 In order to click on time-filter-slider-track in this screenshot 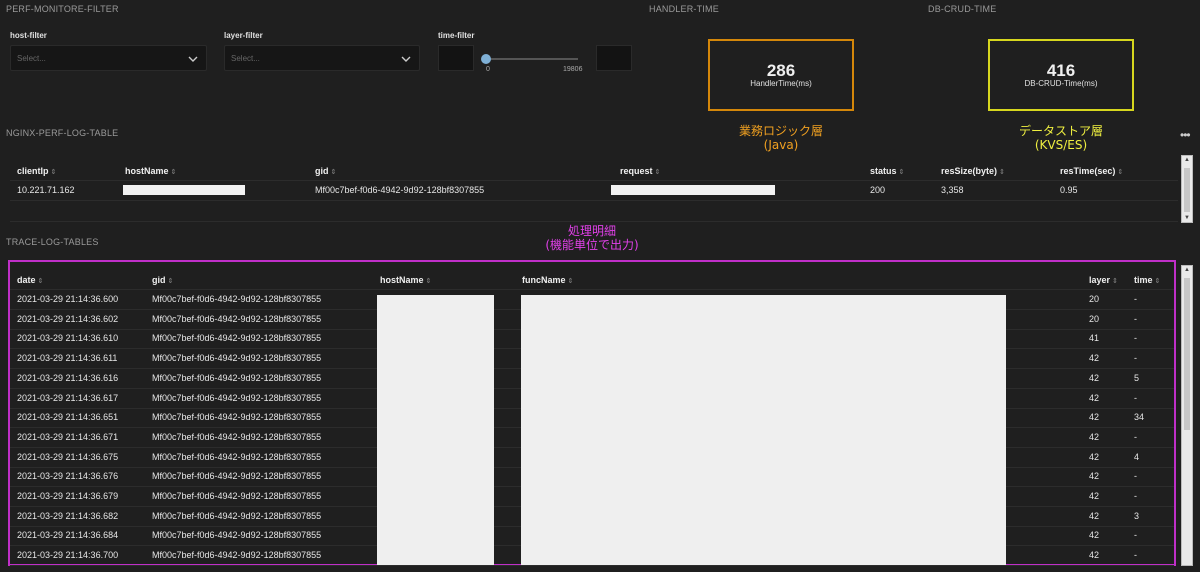, I will do `click(532, 59)`.